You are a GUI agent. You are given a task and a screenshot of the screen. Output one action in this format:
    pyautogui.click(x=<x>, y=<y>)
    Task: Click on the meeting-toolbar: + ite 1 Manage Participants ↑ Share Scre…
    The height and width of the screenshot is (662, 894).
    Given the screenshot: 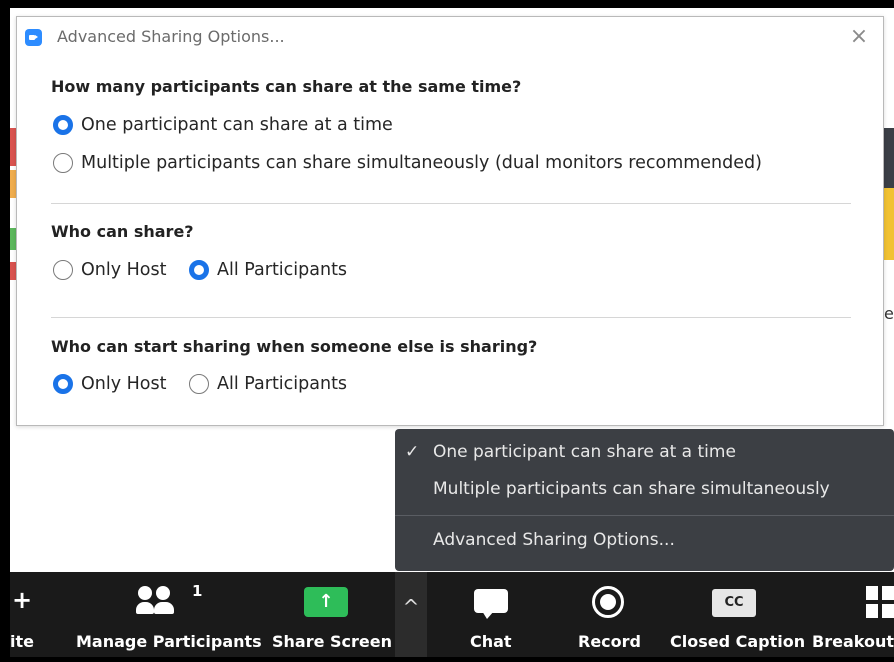 What is the action you would take?
    pyautogui.click(x=452, y=614)
    